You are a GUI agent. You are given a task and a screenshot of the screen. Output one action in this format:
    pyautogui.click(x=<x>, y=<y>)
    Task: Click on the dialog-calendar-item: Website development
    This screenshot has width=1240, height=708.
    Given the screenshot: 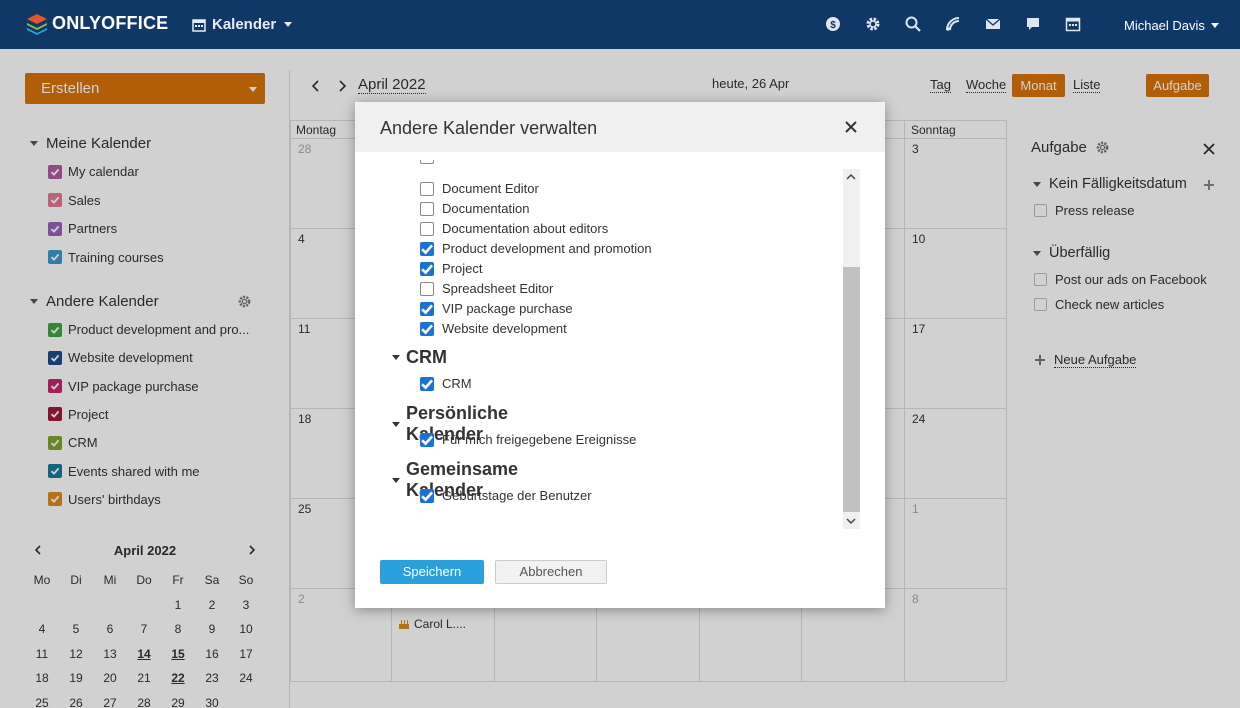 What is the action you would take?
    pyautogui.click(x=493, y=328)
    